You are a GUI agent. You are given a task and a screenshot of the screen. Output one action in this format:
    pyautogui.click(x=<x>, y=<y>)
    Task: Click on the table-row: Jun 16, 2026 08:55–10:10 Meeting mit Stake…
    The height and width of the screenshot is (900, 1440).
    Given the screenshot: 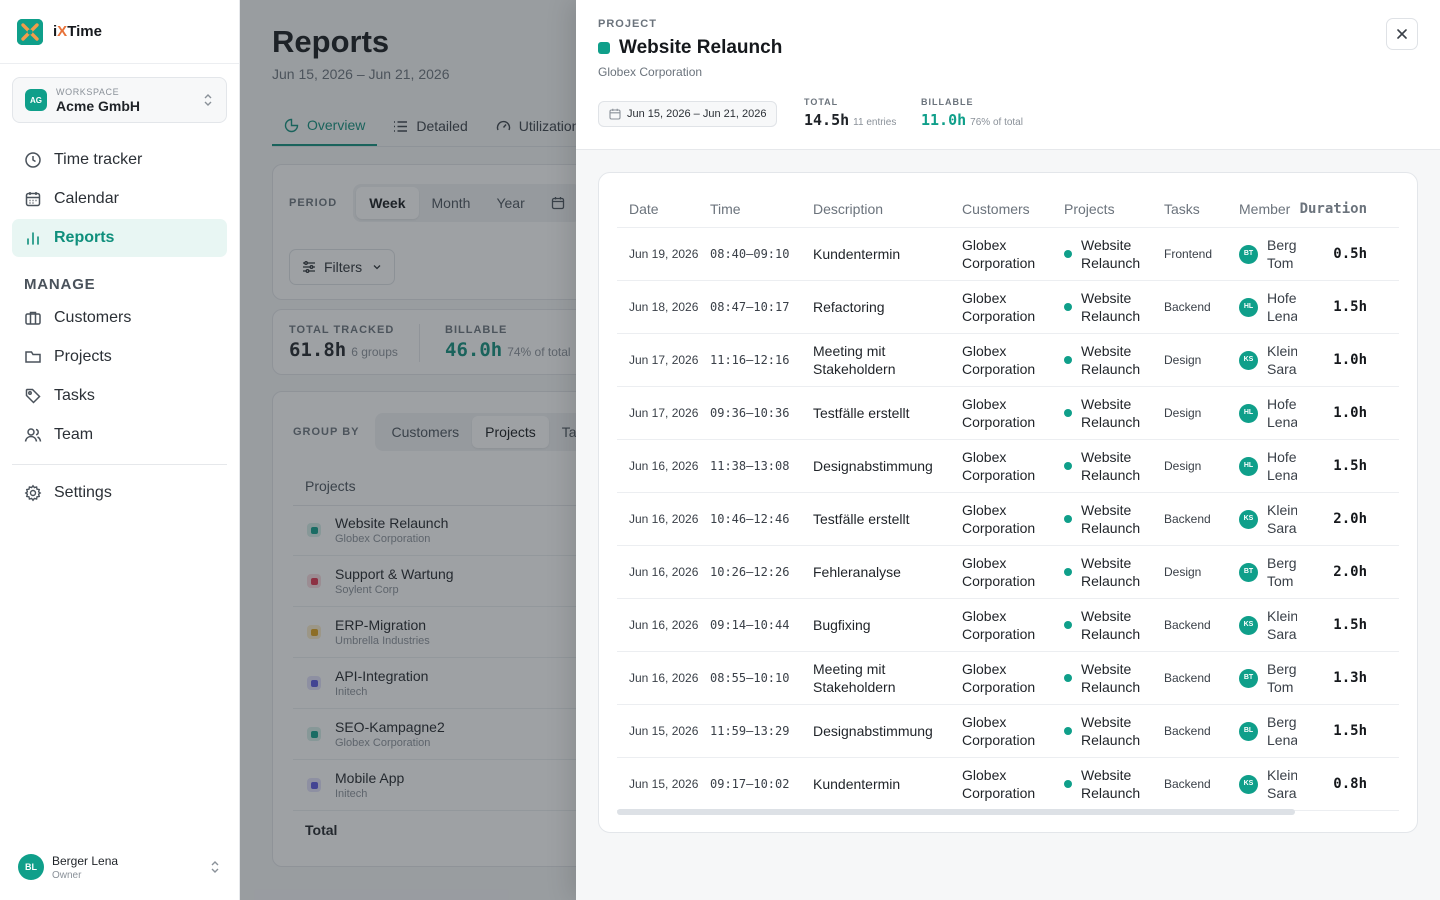 What is the action you would take?
    pyautogui.click(x=1008, y=678)
    